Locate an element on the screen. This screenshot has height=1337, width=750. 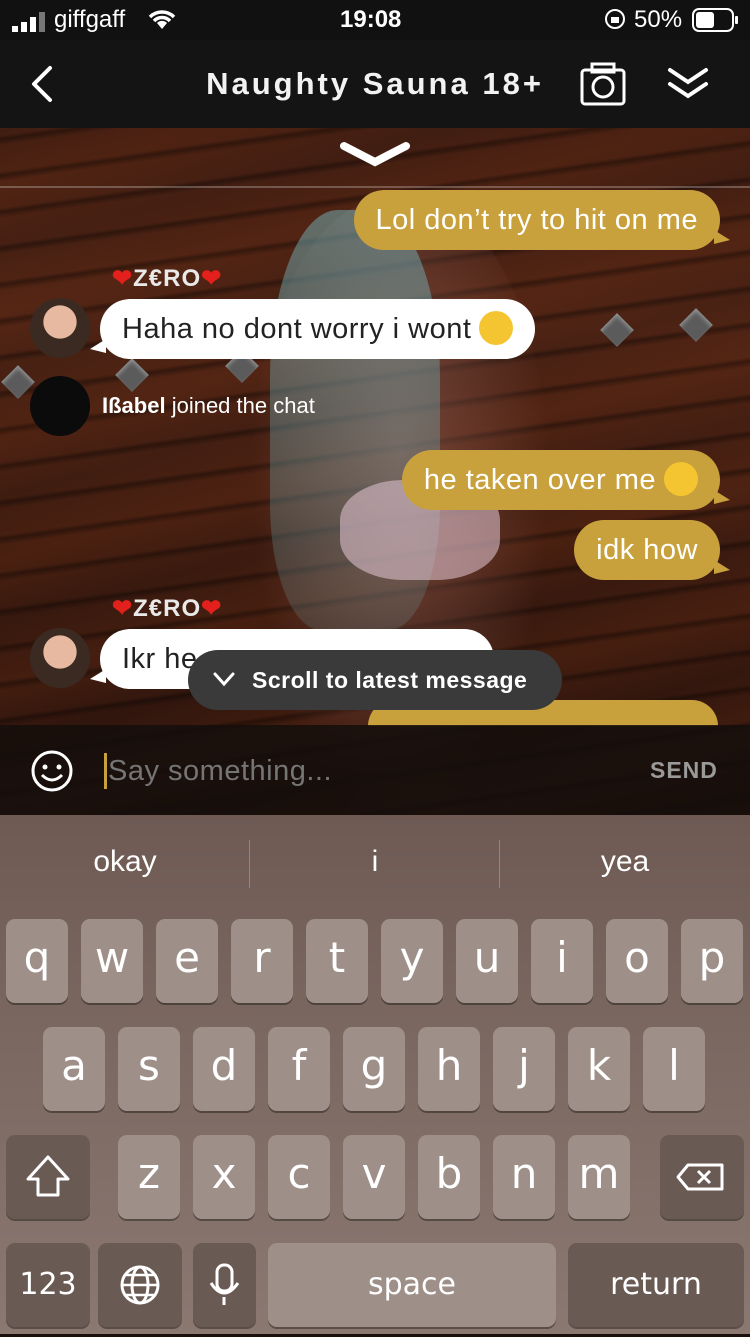
rotation-lock-icon is located at coordinates (615, 22).